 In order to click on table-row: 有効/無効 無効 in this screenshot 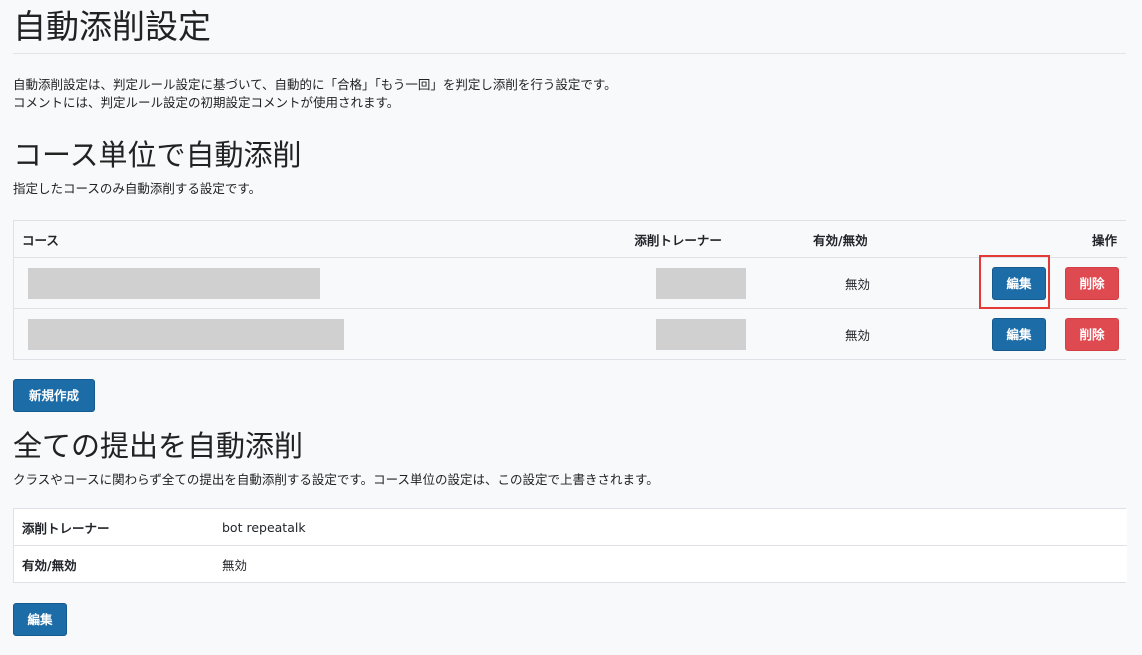, I will do `click(570, 564)`.